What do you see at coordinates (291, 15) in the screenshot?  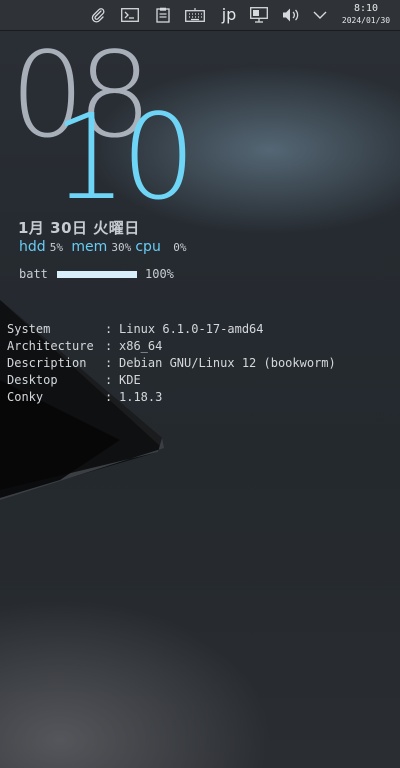 I see `volume-icon` at bounding box center [291, 15].